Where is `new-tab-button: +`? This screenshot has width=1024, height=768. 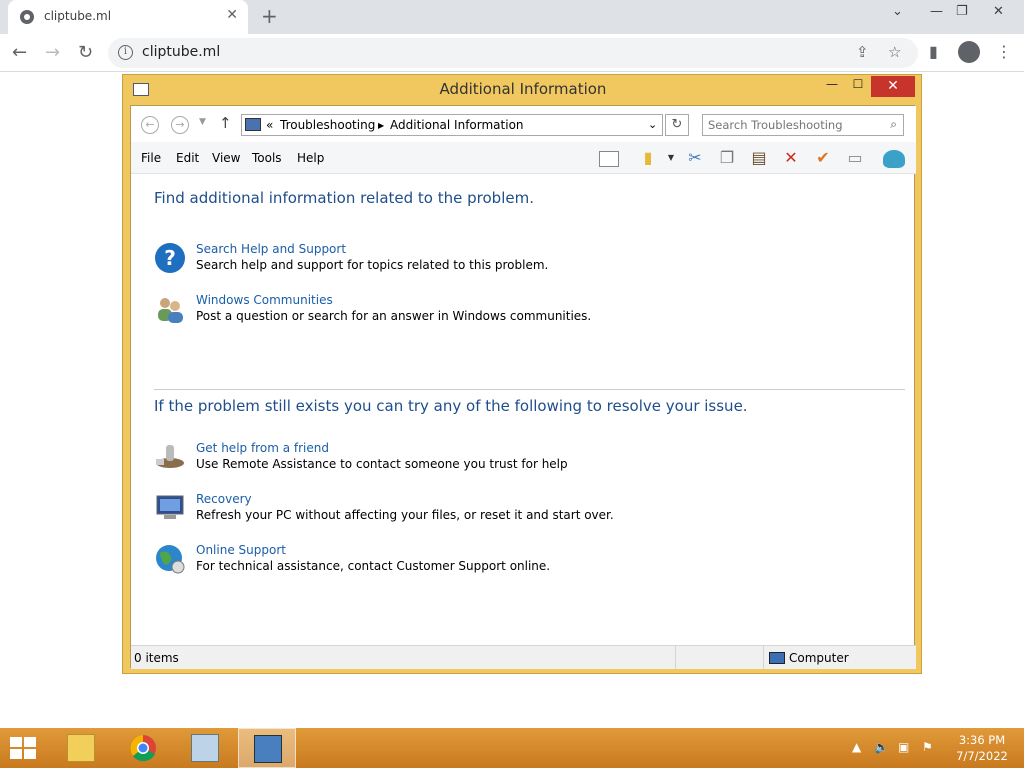
new-tab-button: + is located at coordinates (269, 16).